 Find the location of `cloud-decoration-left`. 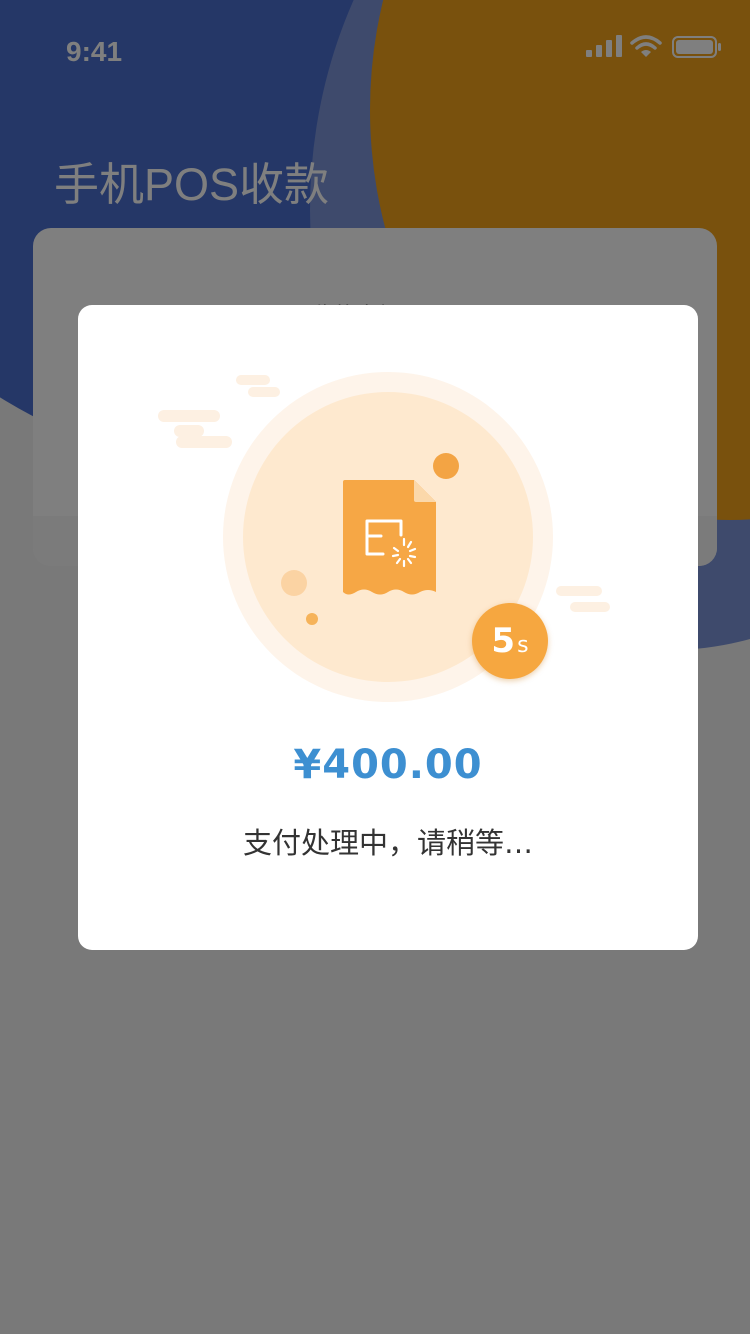

cloud-decoration-left is located at coordinates (195, 429).